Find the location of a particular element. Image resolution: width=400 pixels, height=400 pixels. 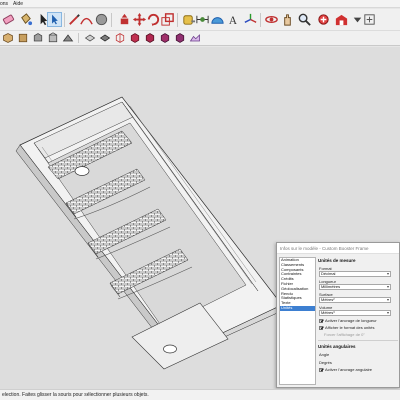

monochrome-icon is located at coordinates (180, 38).